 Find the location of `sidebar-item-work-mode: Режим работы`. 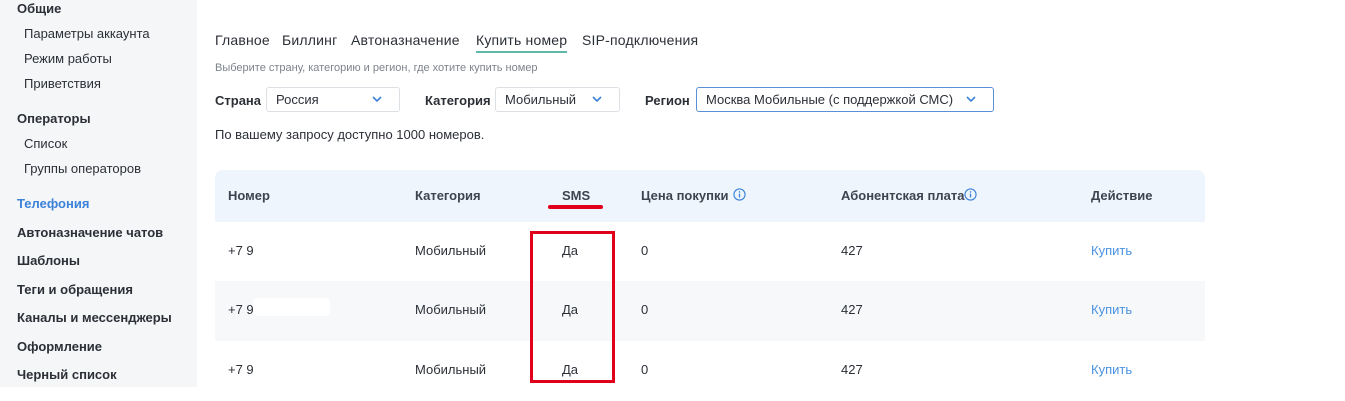

sidebar-item-work-mode: Режим работы is located at coordinates (68, 58).